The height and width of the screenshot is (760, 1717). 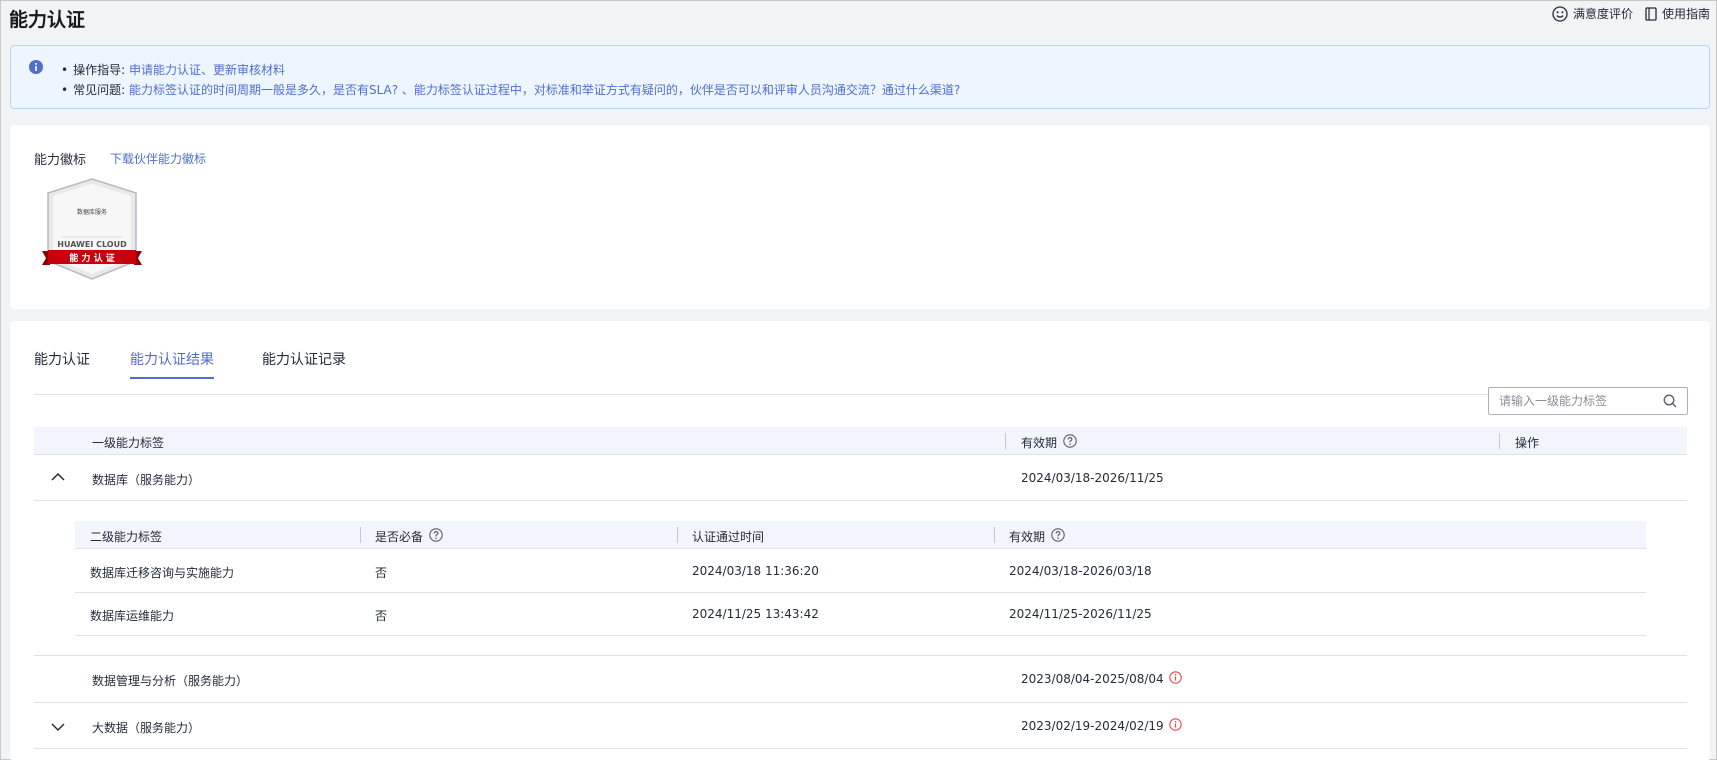 I want to click on table-row: 数据管理与分析（服务能力） 2023/08/04-2025/08/04, so click(x=860, y=679).